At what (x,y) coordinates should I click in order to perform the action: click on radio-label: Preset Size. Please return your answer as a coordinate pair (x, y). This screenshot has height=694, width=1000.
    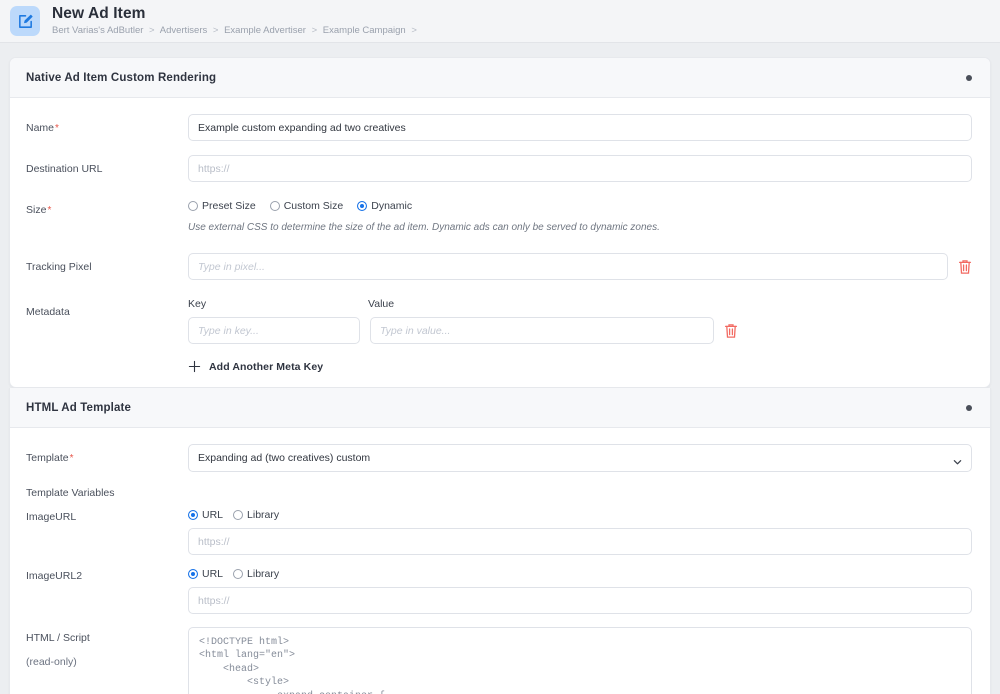
    Looking at the image, I should click on (229, 206).